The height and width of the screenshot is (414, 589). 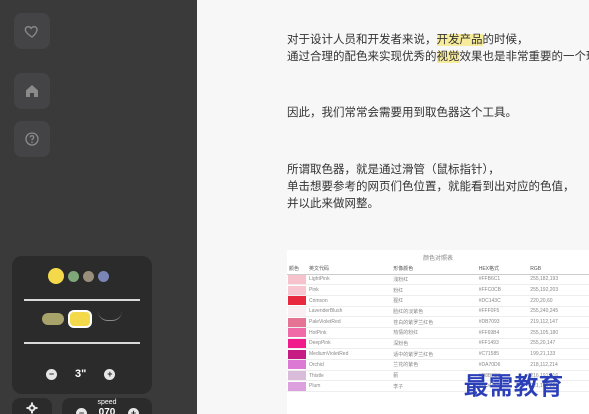 I want to click on settings-button, so click(x=32, y=406).